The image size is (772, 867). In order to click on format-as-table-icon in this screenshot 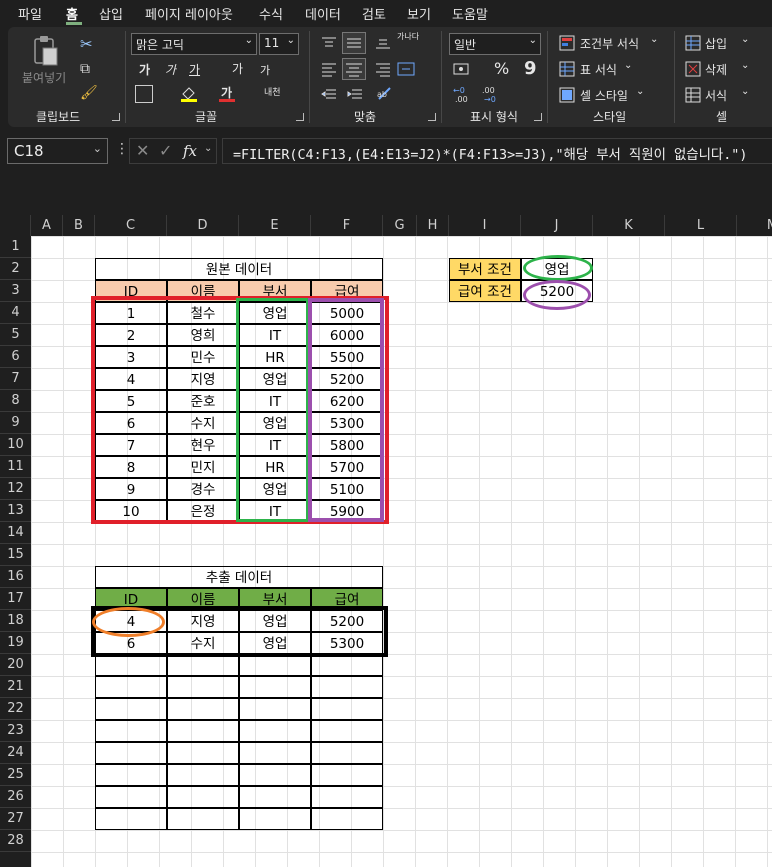, I will do `click(567, 71)`.